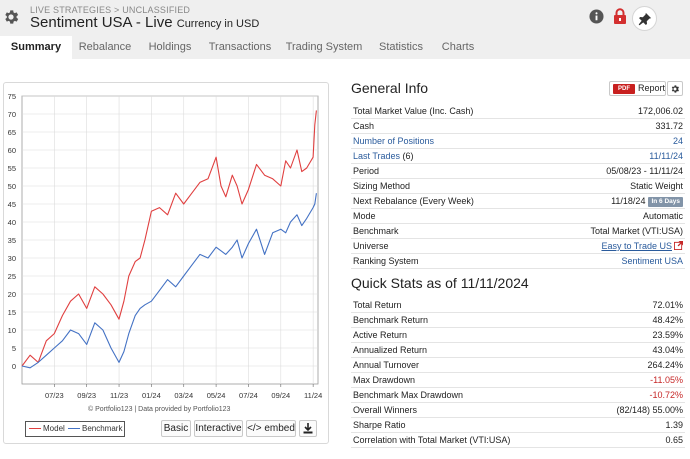 Image resolution: width=690 pixels, height=459 pixels. I want to click on last-trades-link: Last Trades, so click(376, 156).